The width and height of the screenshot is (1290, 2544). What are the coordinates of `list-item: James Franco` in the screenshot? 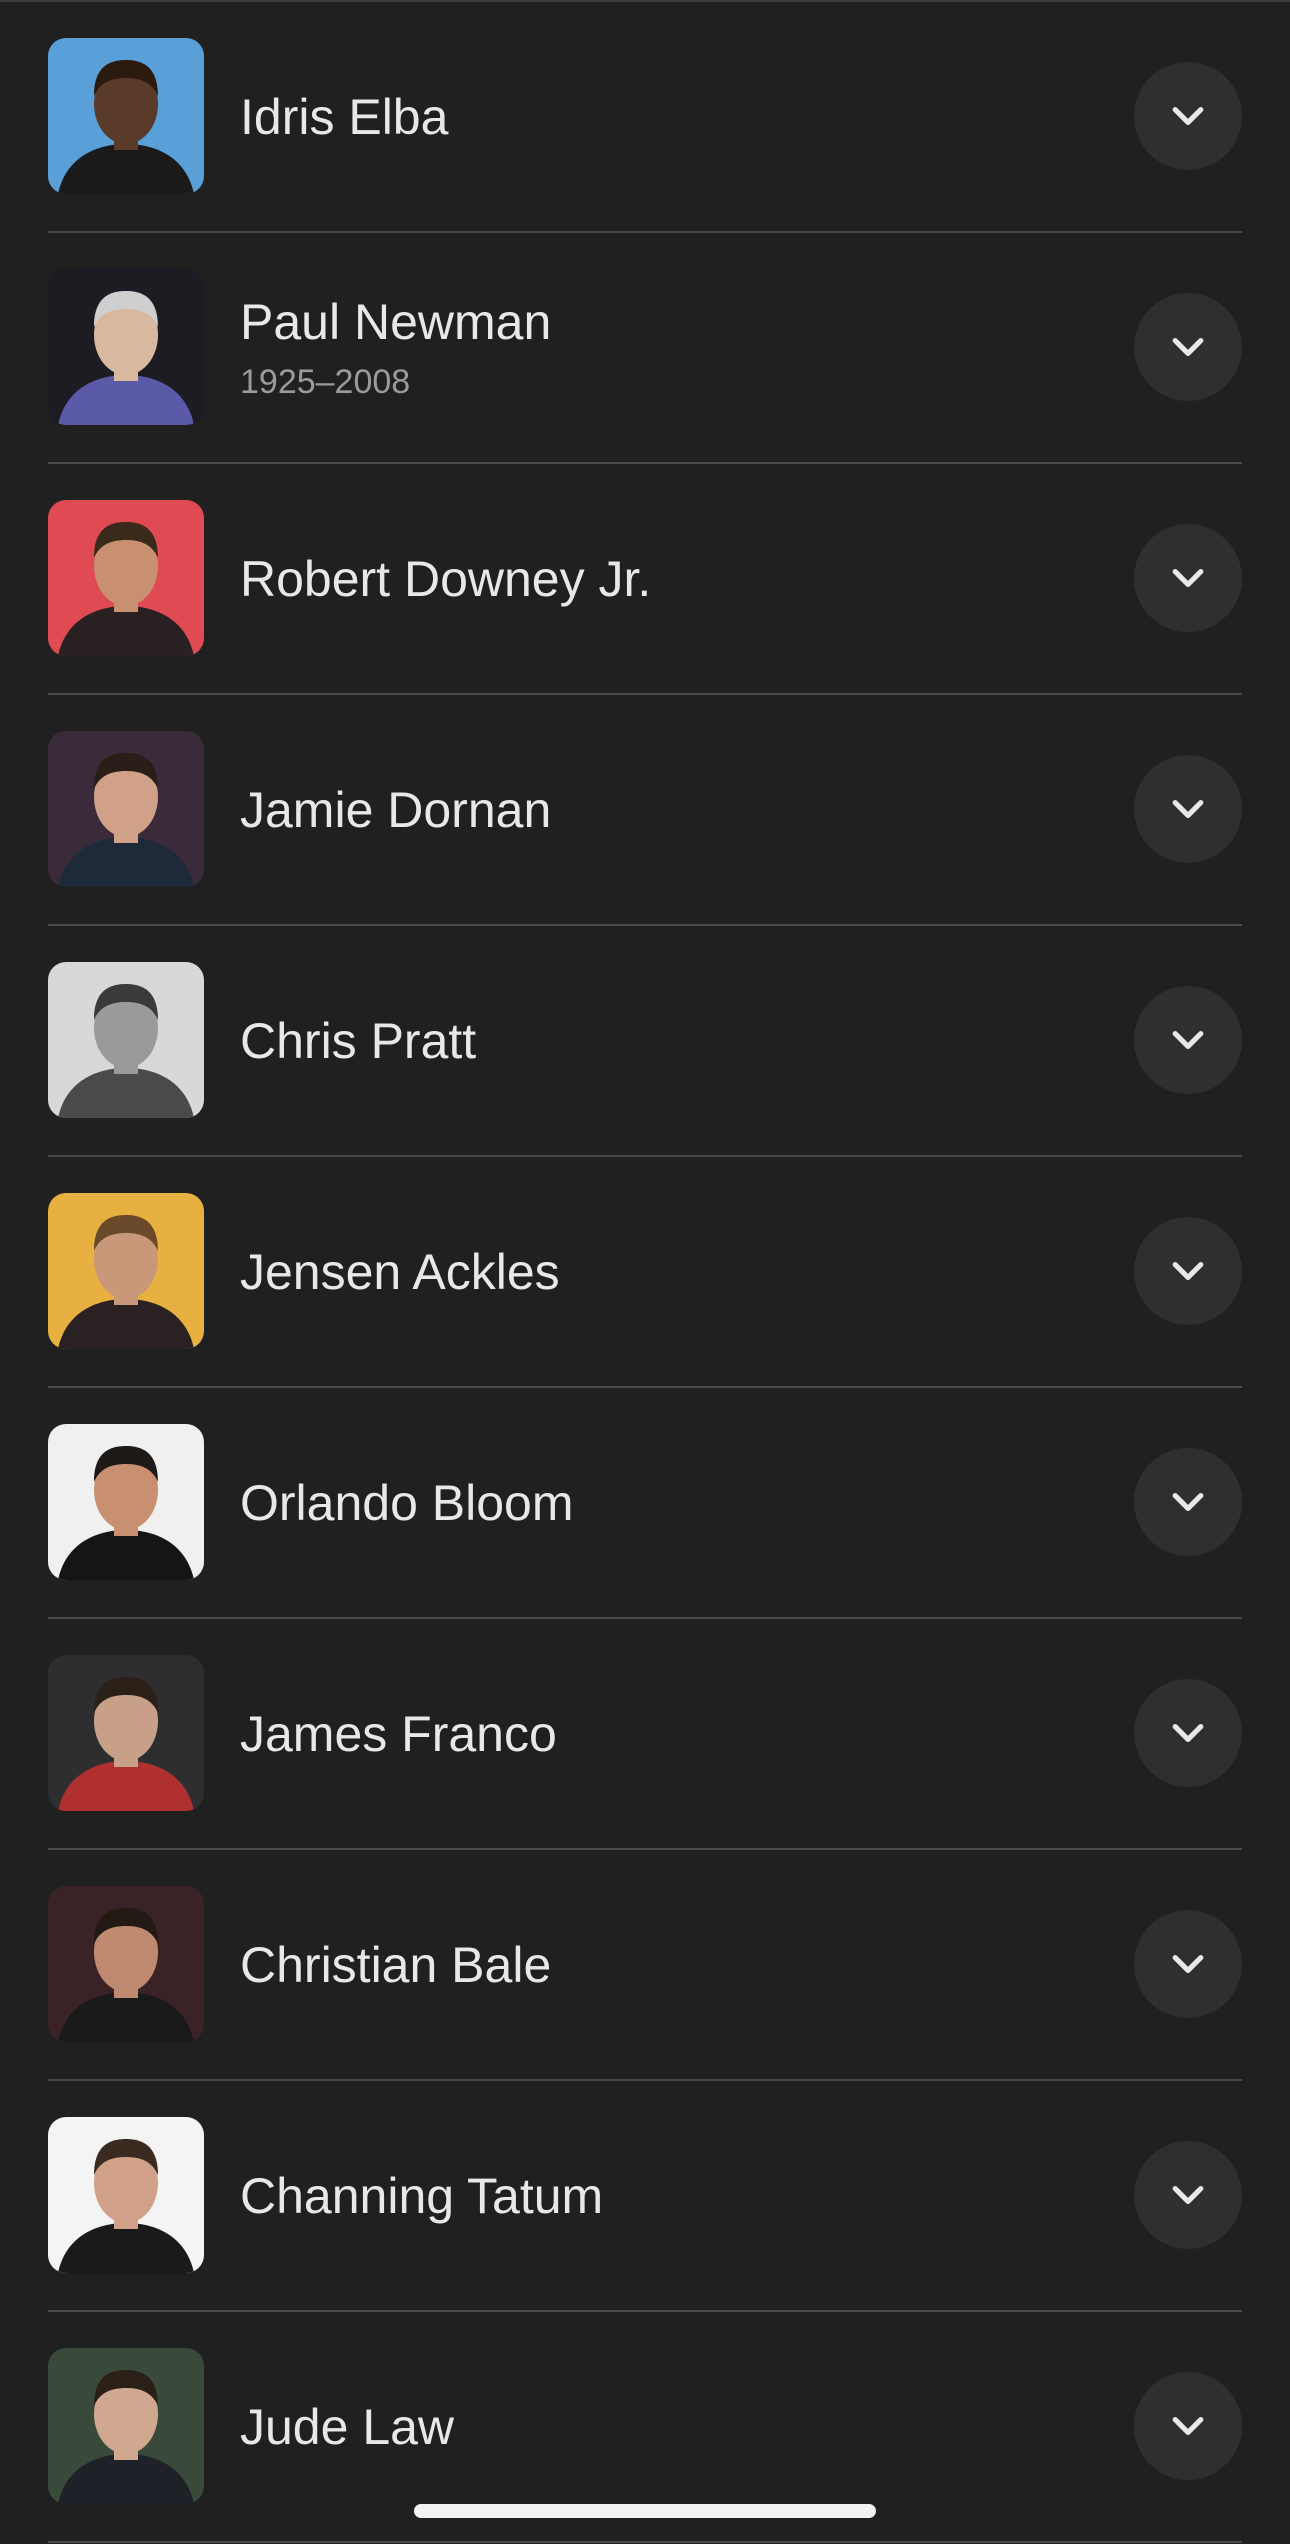 It's located at (645, 1734).